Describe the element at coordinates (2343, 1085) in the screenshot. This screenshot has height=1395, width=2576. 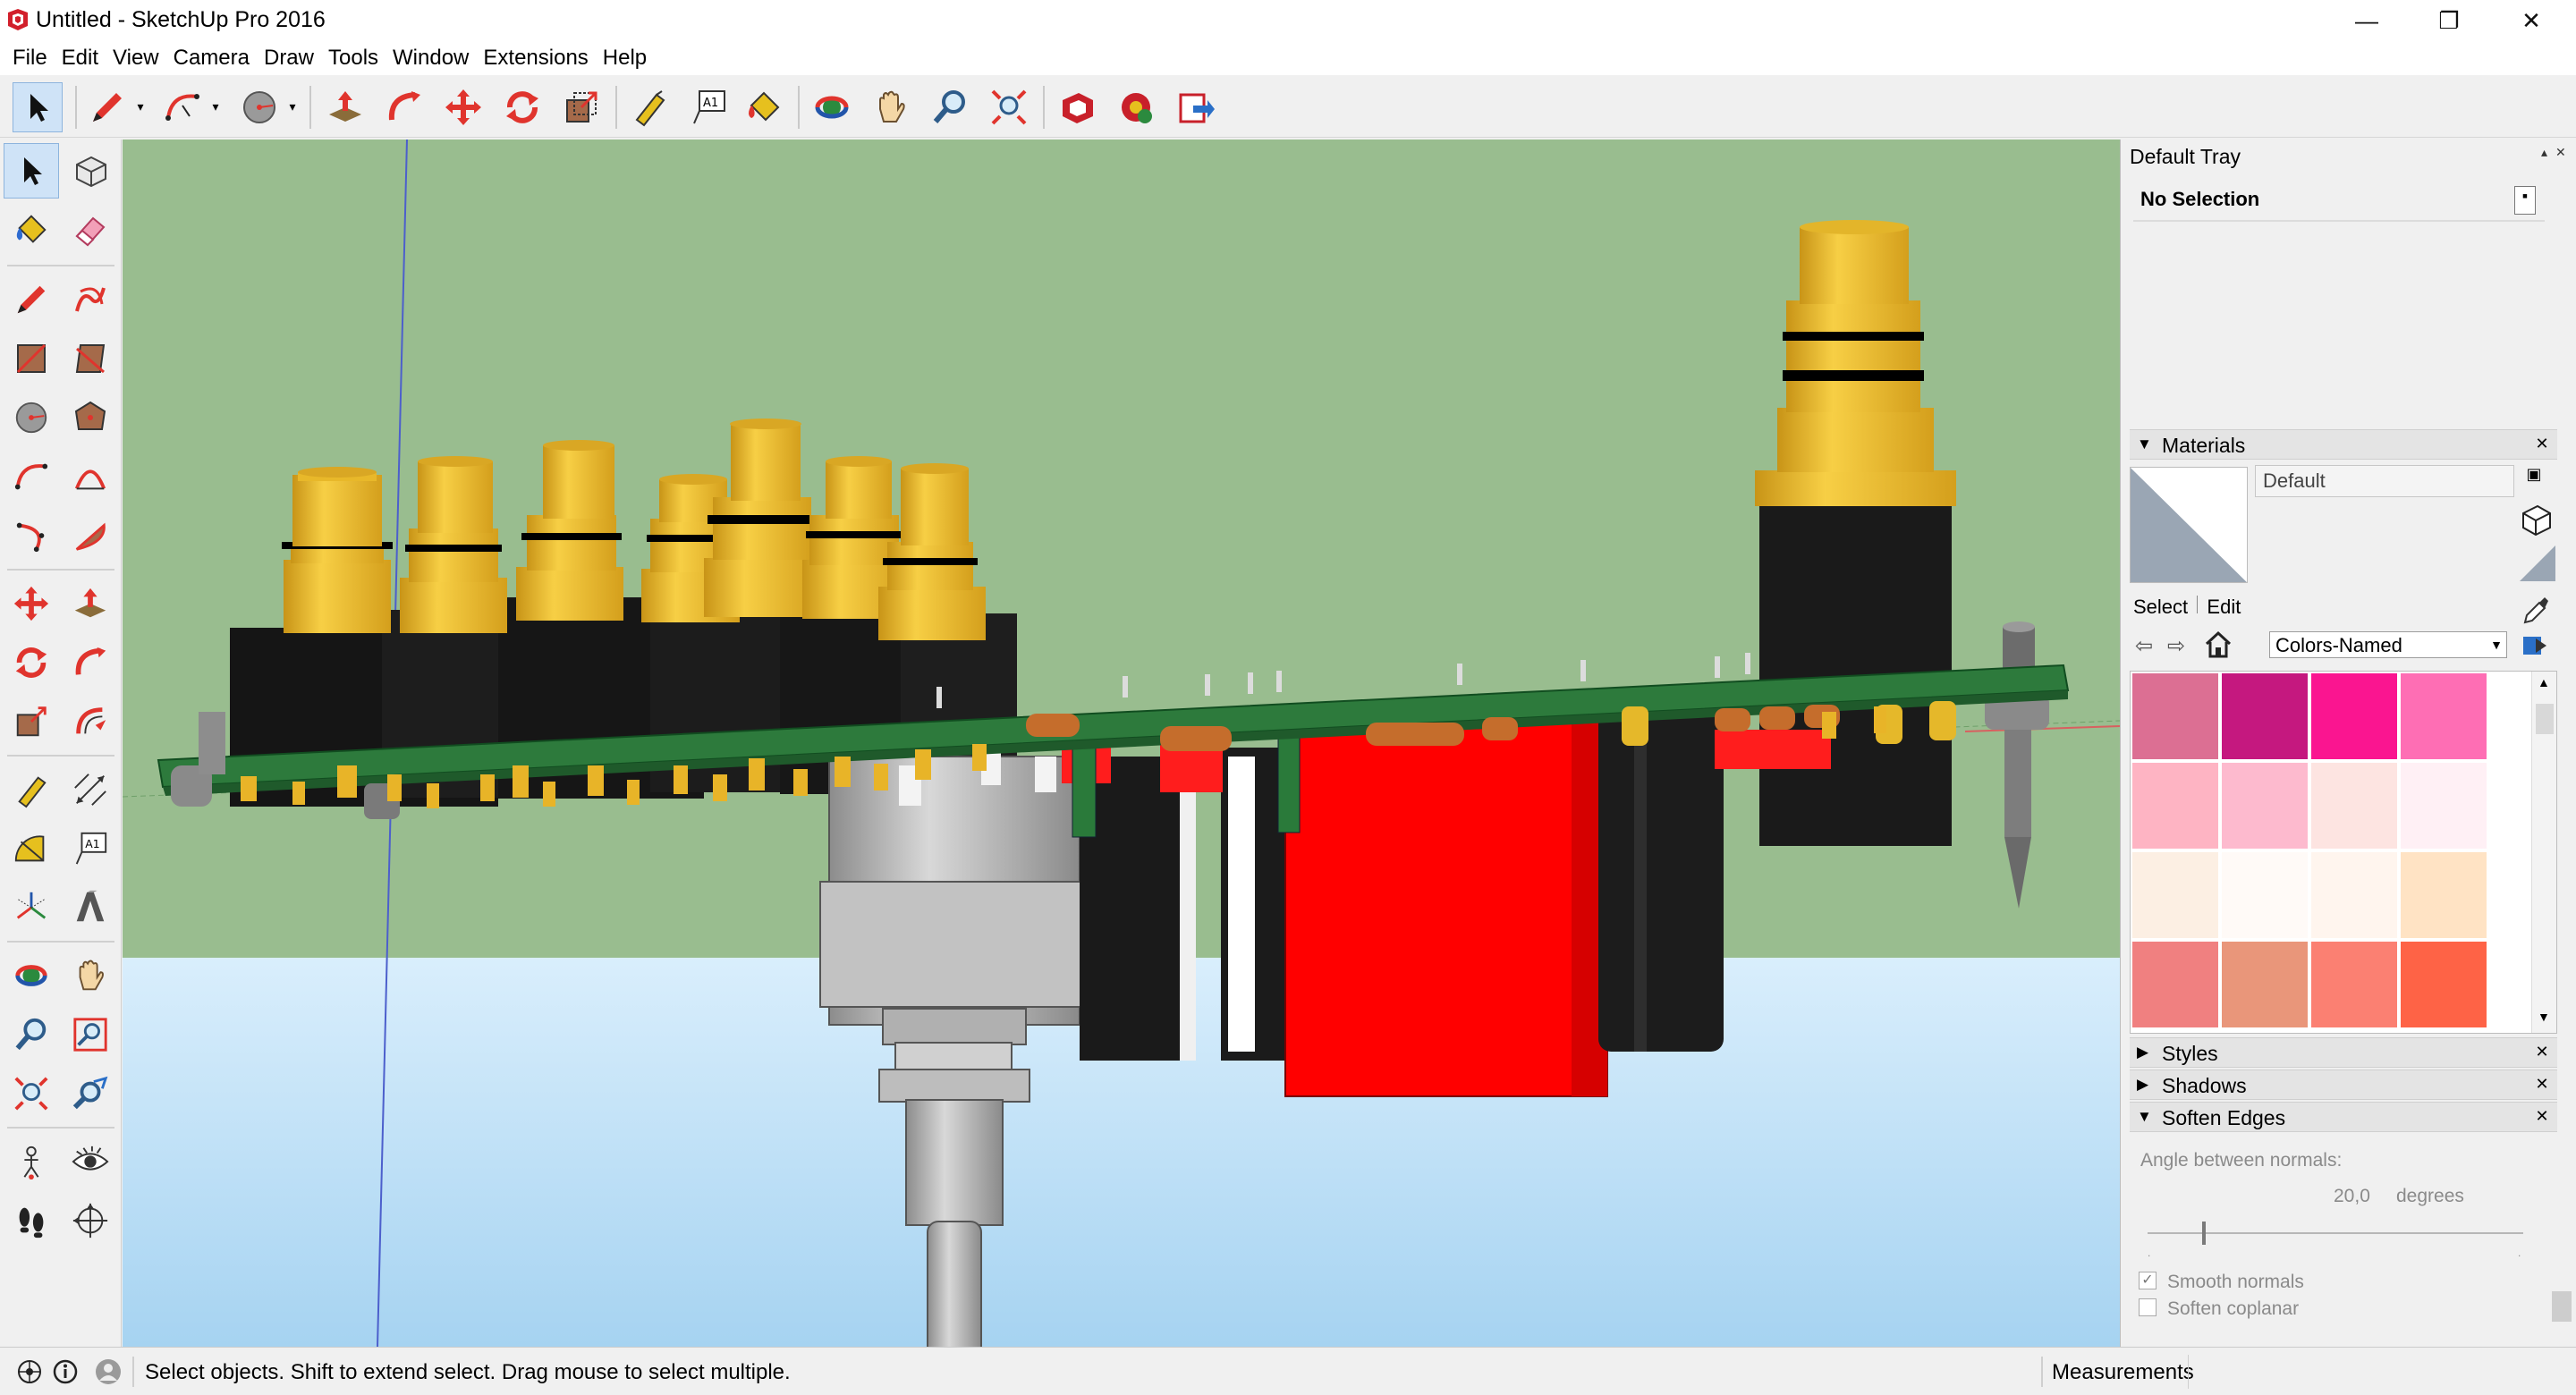
I see `shadows-panel-header: ▶ Shadows ✕` at that location.